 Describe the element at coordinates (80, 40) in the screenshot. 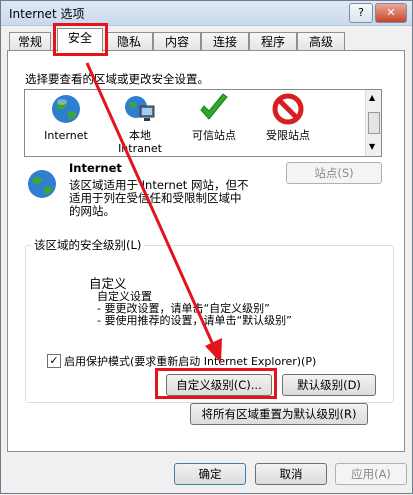

I see `tab-security: 安全` at that location.